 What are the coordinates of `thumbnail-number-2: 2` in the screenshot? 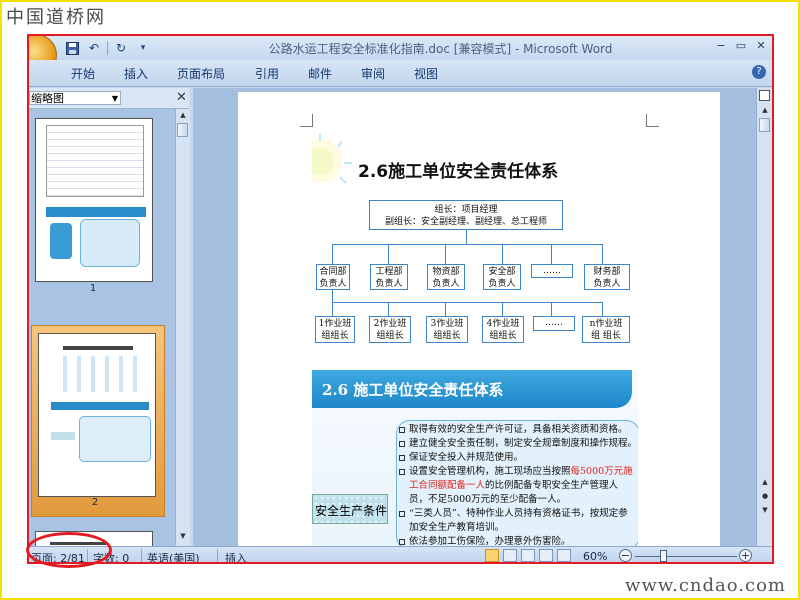 It's located at (95, 502).